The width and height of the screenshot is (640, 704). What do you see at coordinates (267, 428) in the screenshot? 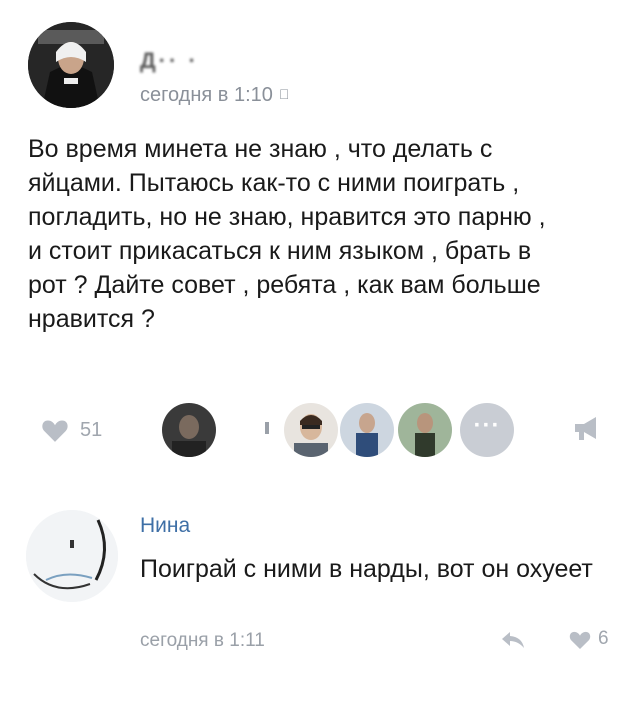
I see `divider-mark` at bounding box center [267, 428].